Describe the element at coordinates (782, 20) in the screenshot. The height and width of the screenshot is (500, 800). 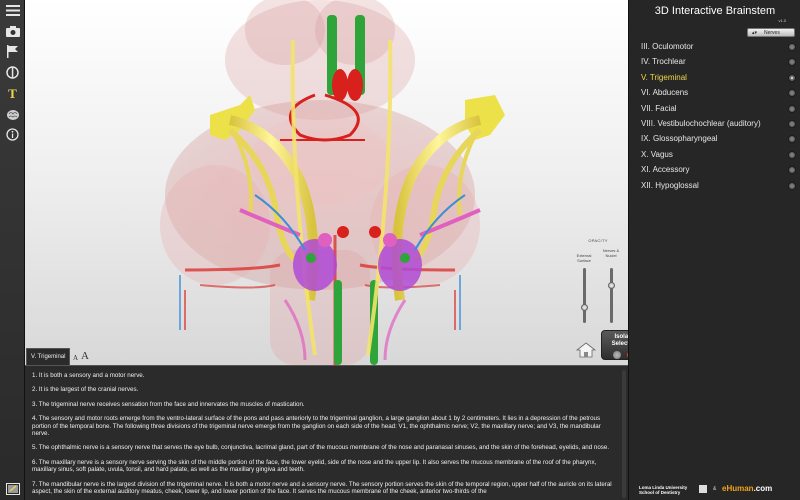
I see `app-version: v1.0` at that location.